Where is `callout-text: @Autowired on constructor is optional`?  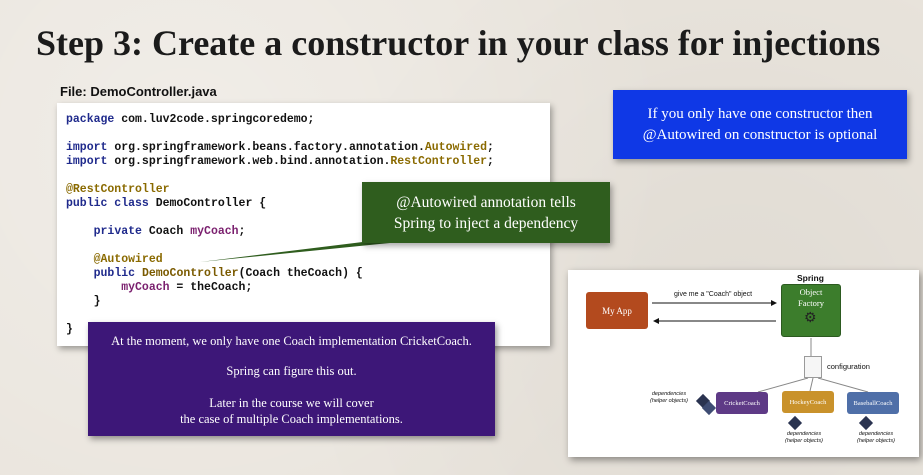
callout-text: @Autowired on constructor is optional is located at coordinates (760, 134).